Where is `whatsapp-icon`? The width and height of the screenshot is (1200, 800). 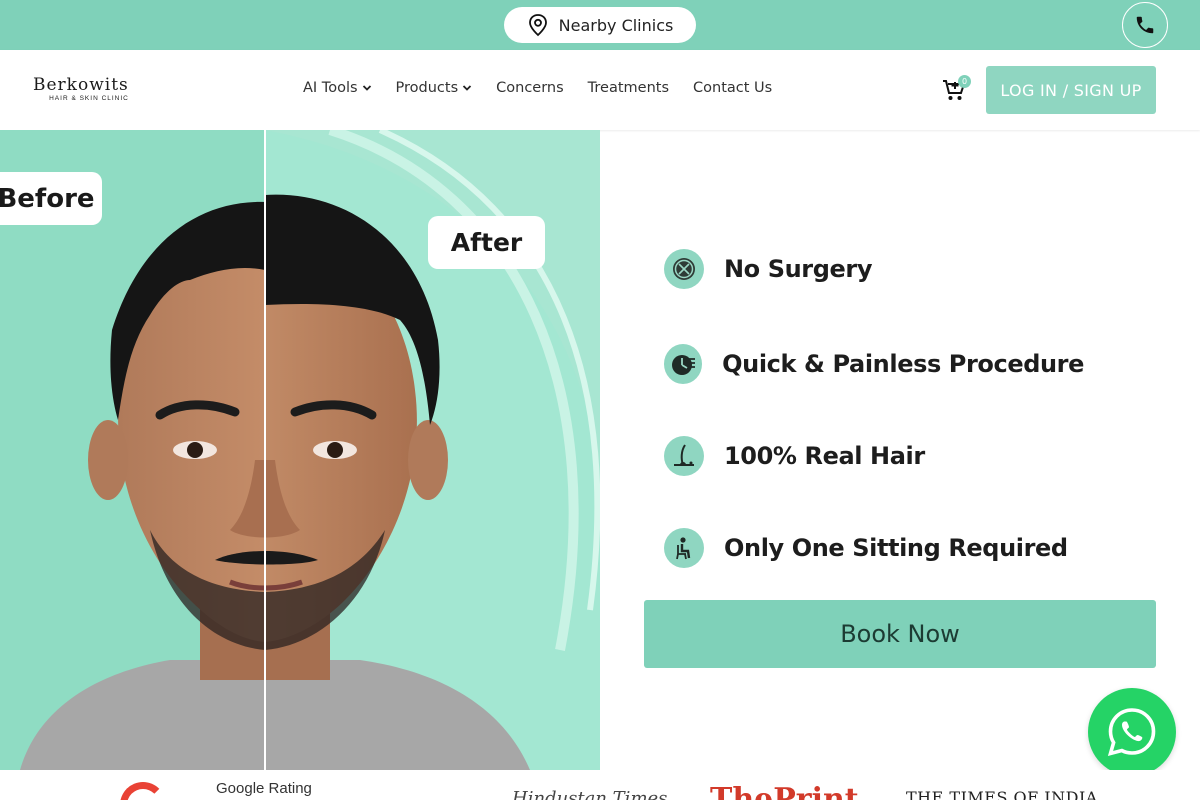
whatsapp-icon is located at coordinates (1131, 732).